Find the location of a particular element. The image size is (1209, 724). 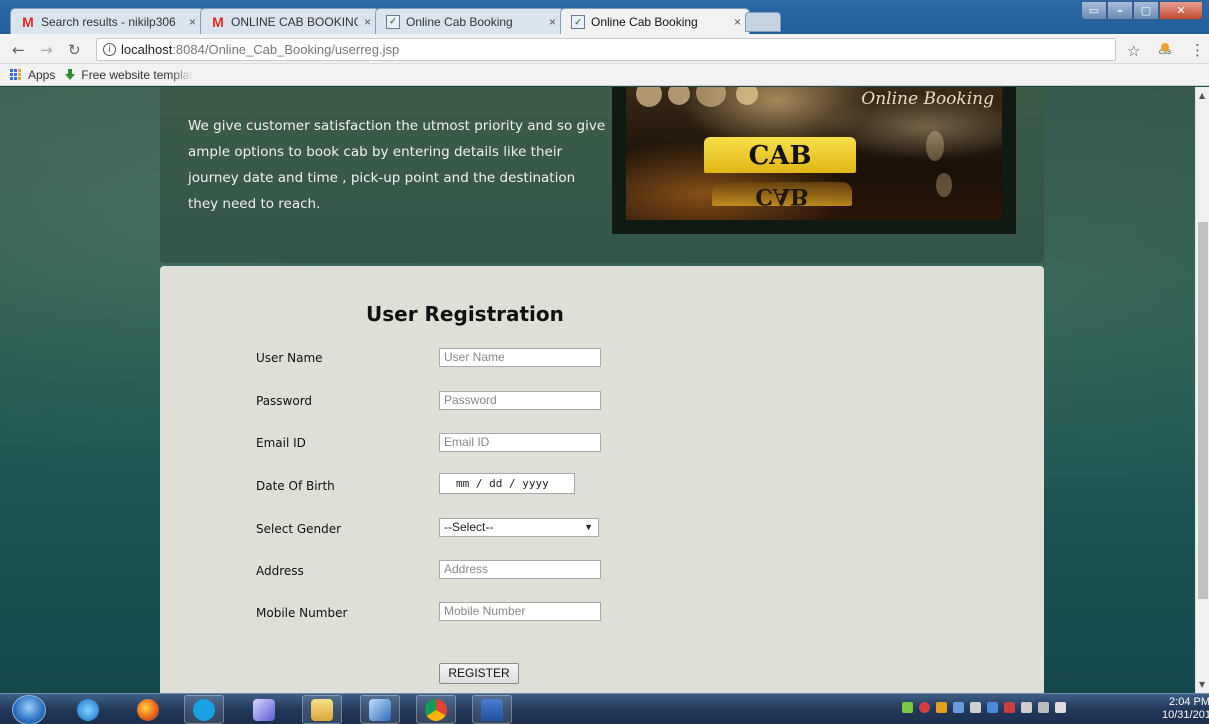

tab-online-cab-booking-gmail: M ONLINE CAB BOOKING - × is located at coordinates (290, 21).